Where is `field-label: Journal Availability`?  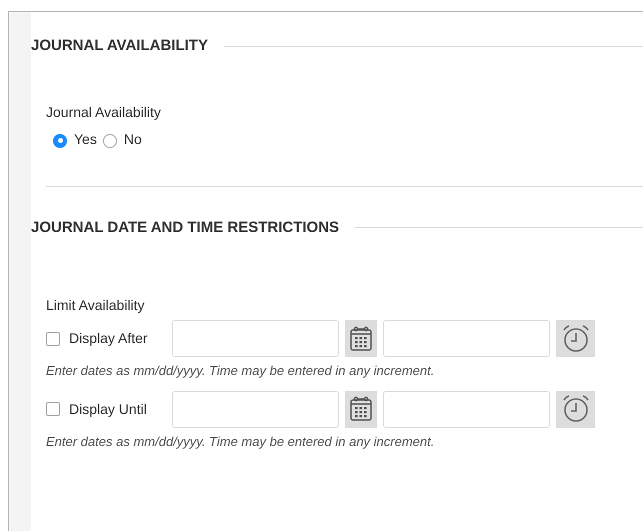
field-label: Journal Availability is located at coordinates (104, 112).